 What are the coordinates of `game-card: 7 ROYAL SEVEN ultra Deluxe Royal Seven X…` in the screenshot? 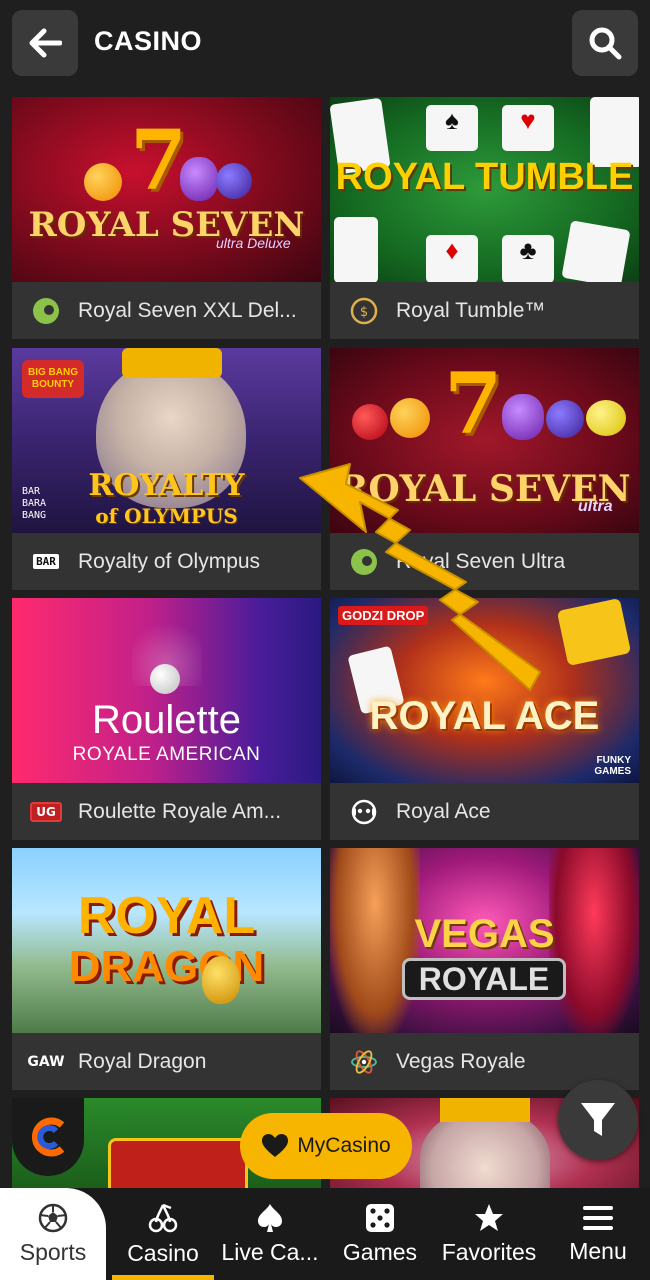 It's located at (166, 218).